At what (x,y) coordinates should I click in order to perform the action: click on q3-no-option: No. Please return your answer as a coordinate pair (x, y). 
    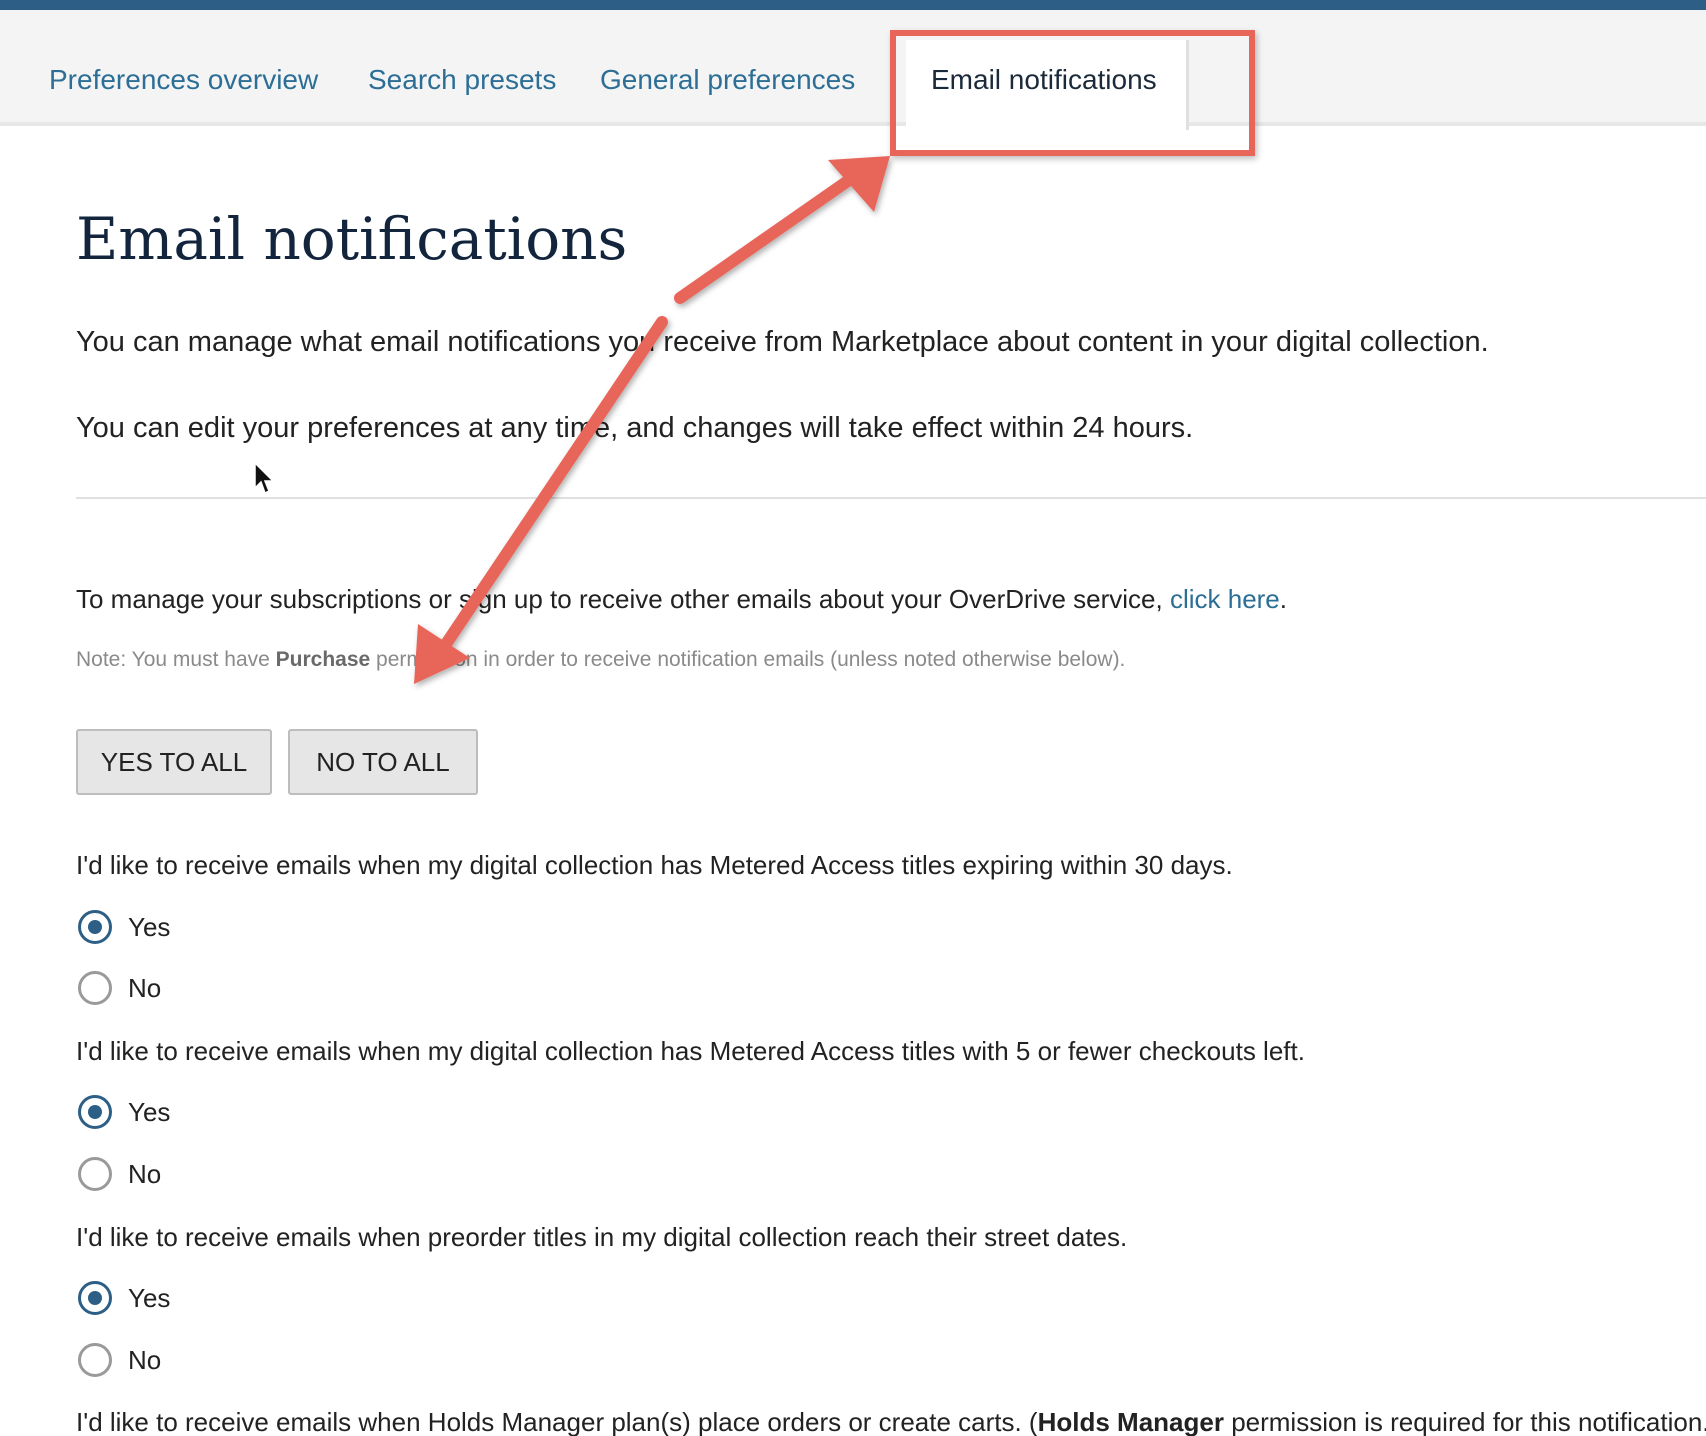
    Looking at the image, I should click on (119, 1360).